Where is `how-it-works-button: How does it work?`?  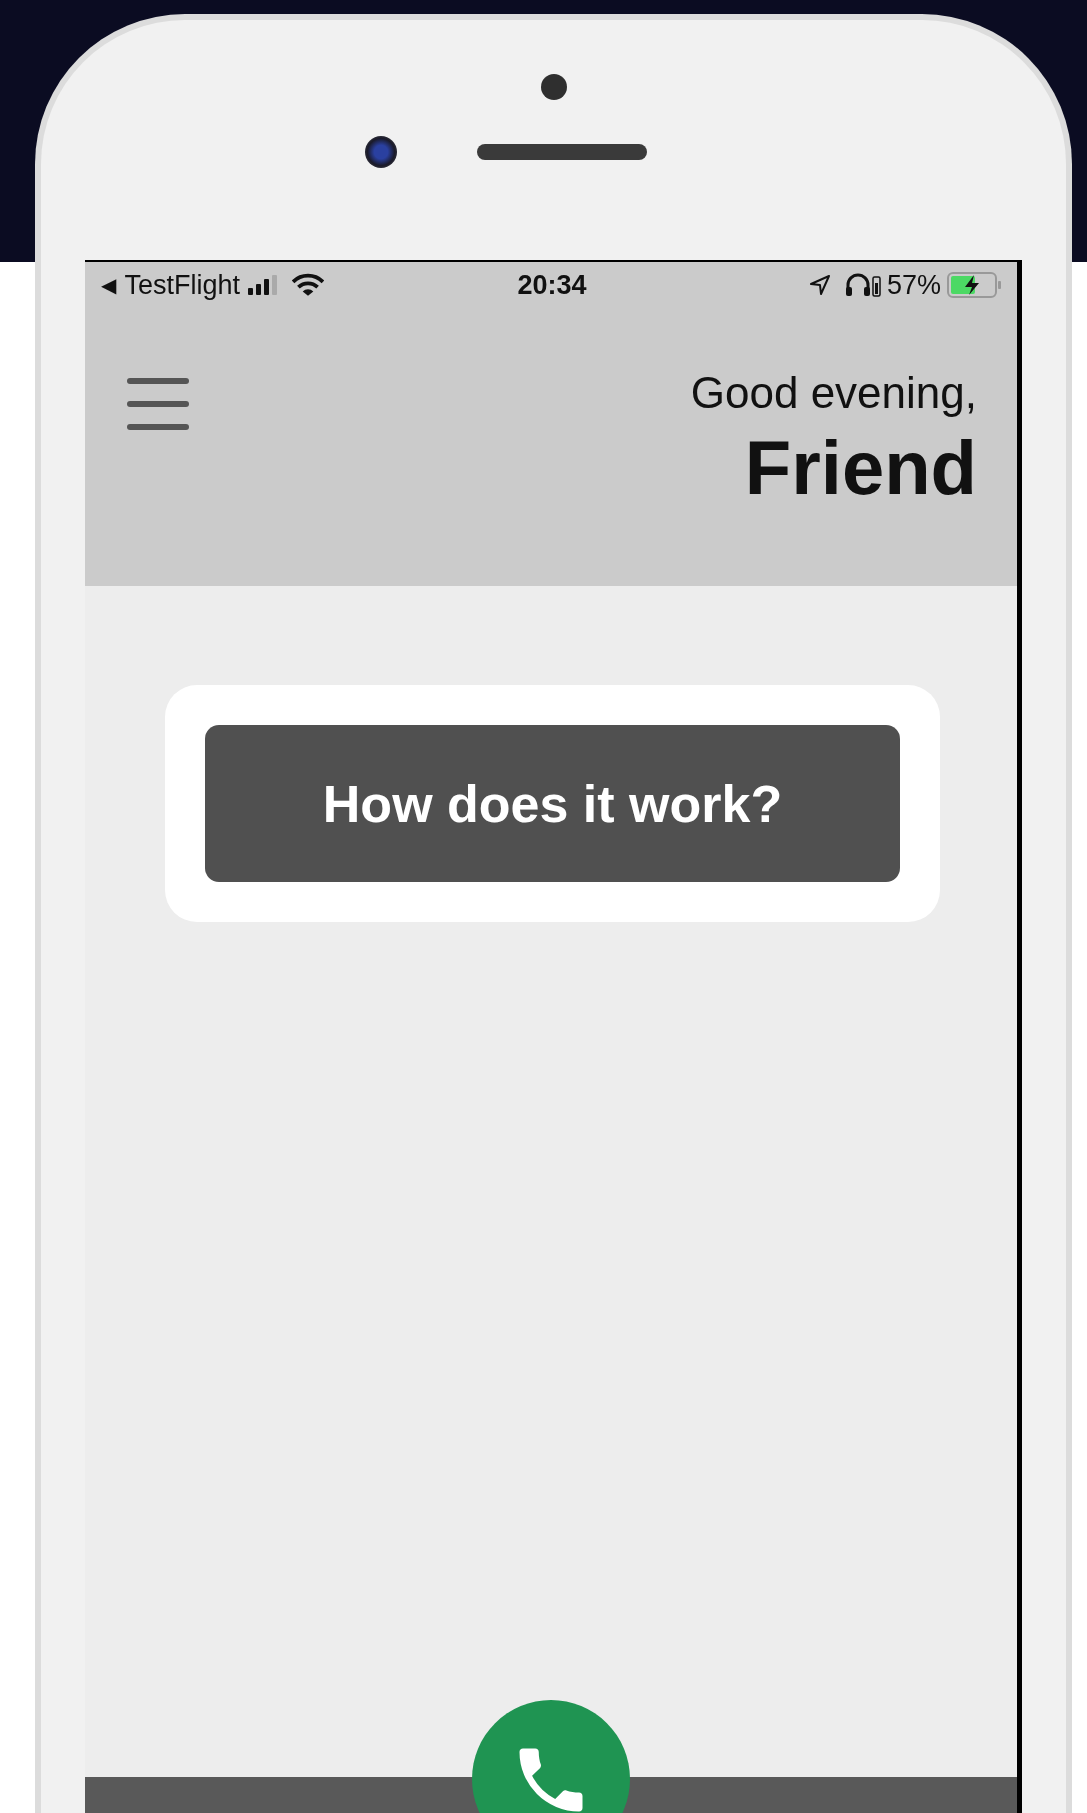 how-it-works-button: How does it work? is located at coordinates (552, 803).